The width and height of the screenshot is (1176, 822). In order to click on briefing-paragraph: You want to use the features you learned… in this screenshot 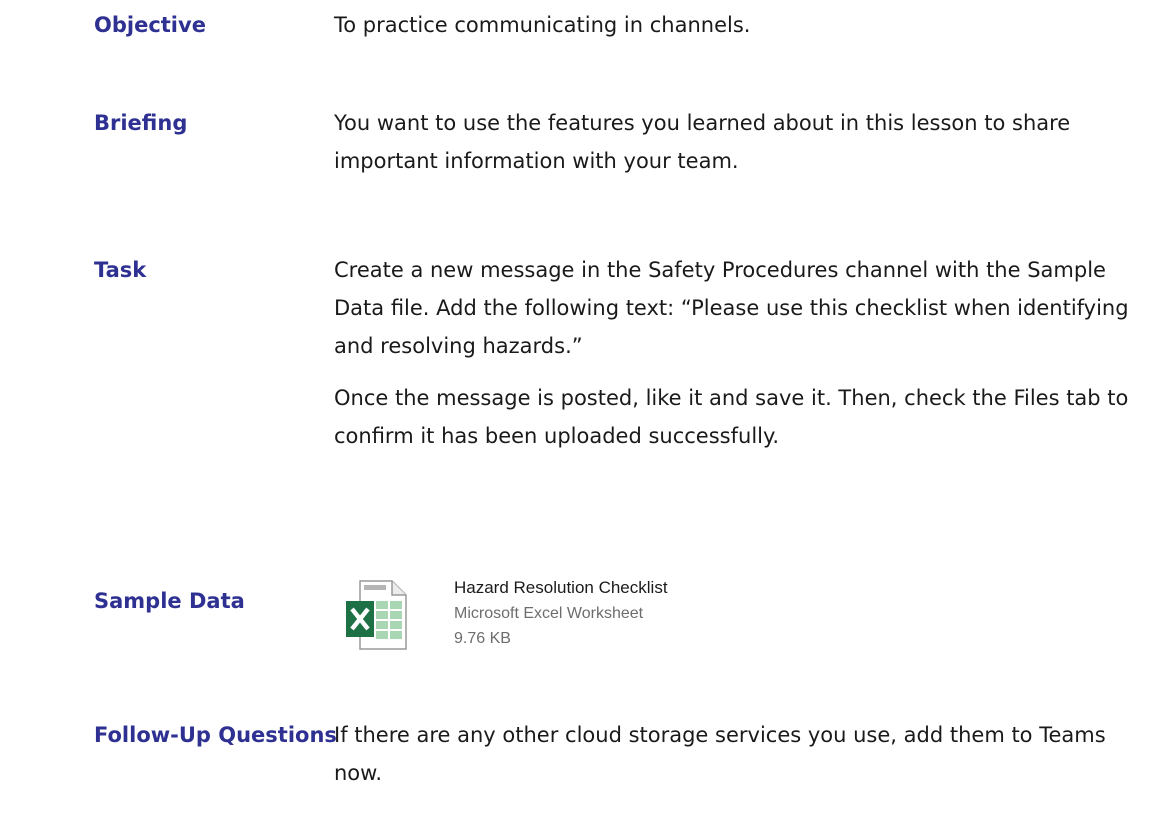, I will do `click(702, 142)`.